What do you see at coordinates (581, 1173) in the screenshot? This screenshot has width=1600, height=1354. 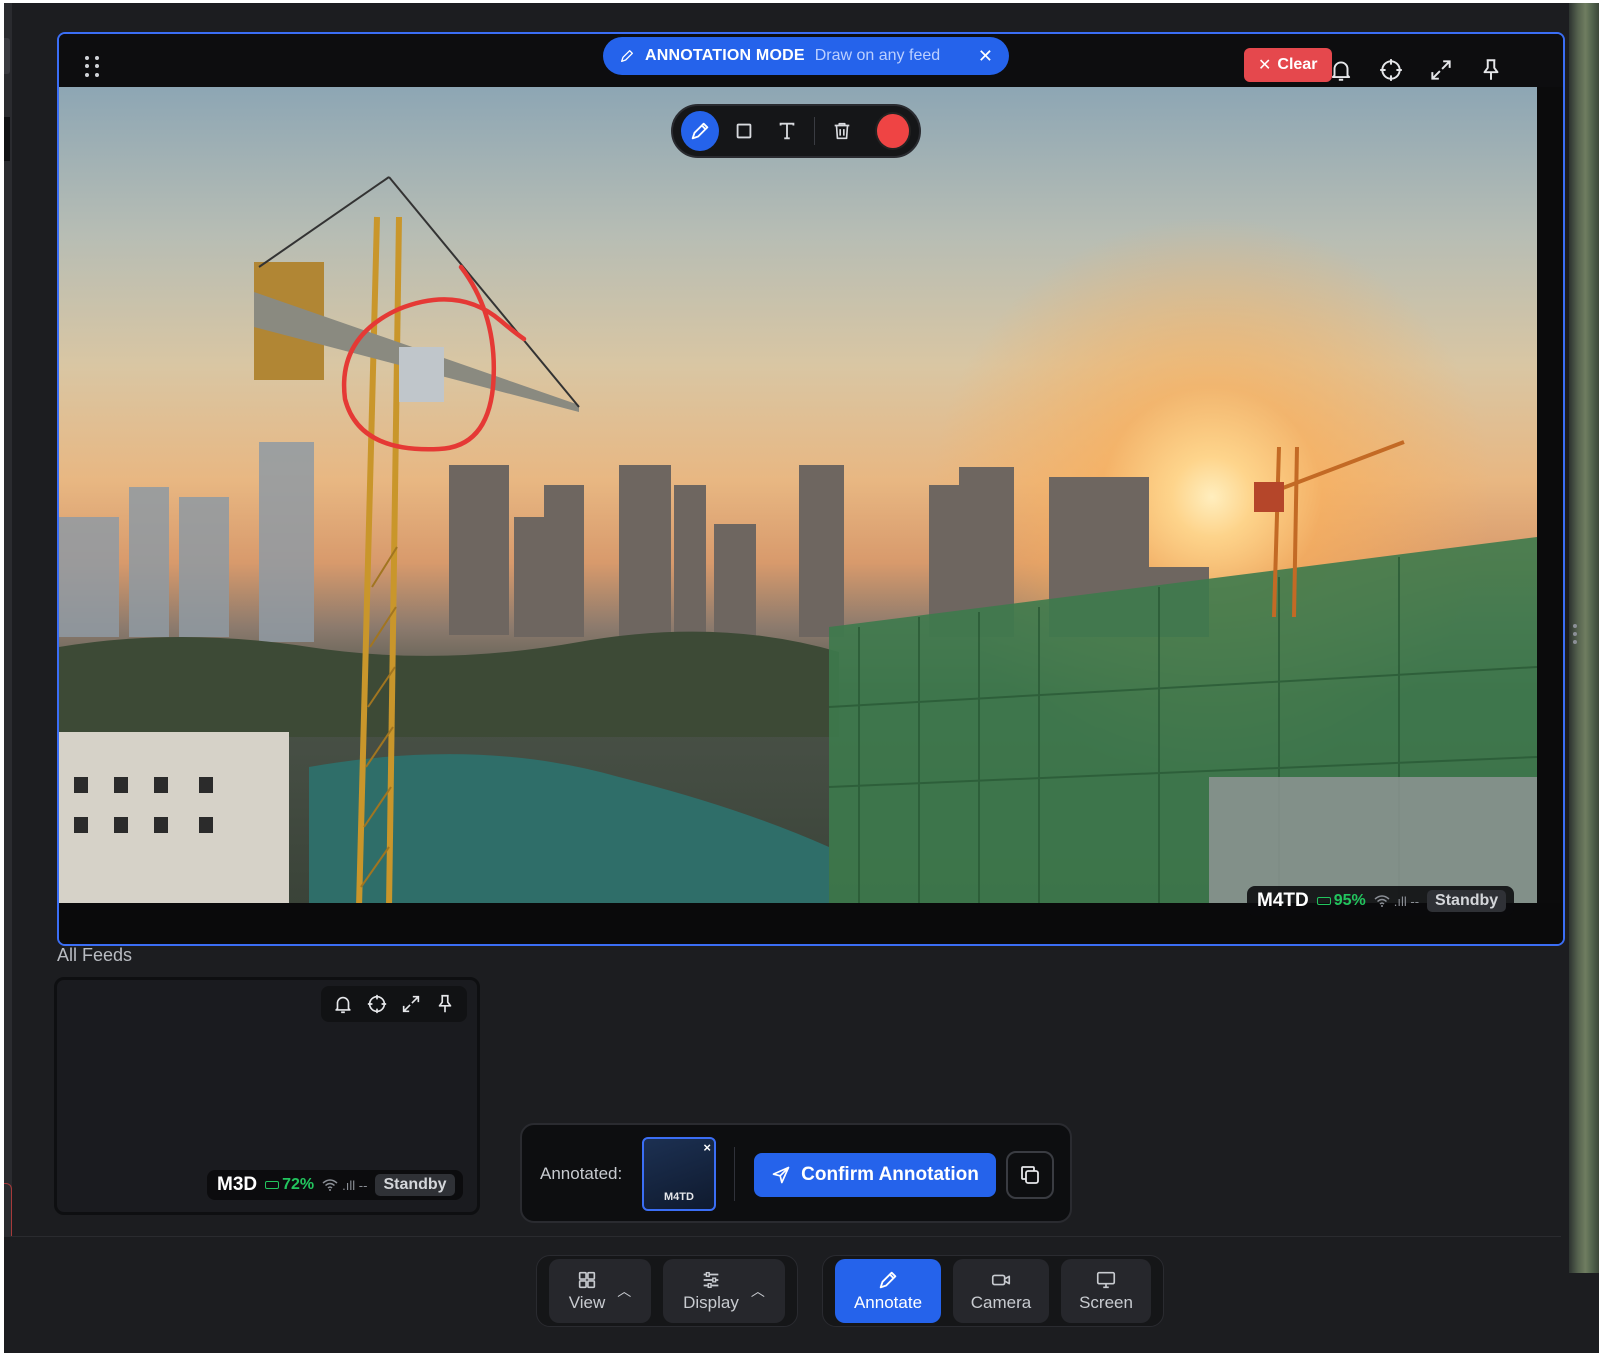 I see `annotated-label: Annotated:` at bounding box center [581, 1173].